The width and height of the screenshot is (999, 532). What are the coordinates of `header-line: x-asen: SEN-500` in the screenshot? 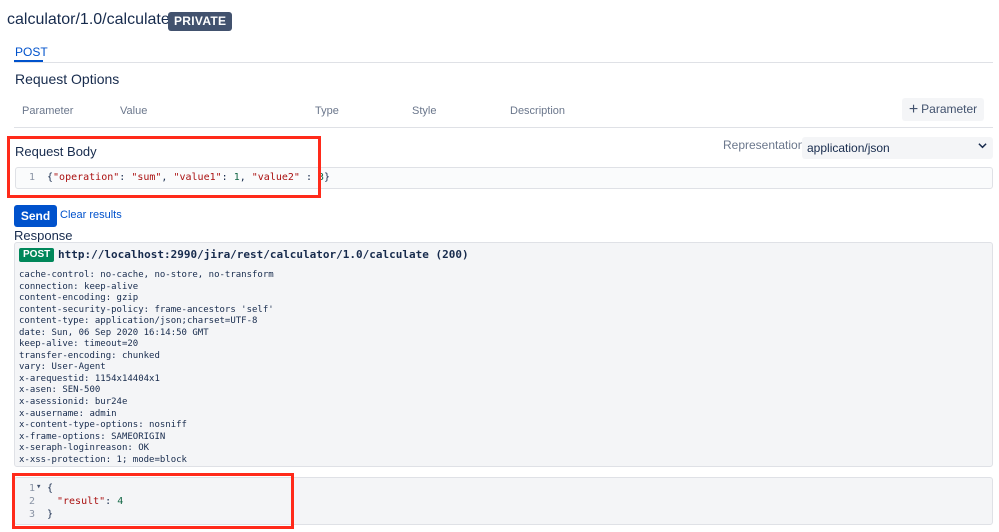 It's located at (60, 390).